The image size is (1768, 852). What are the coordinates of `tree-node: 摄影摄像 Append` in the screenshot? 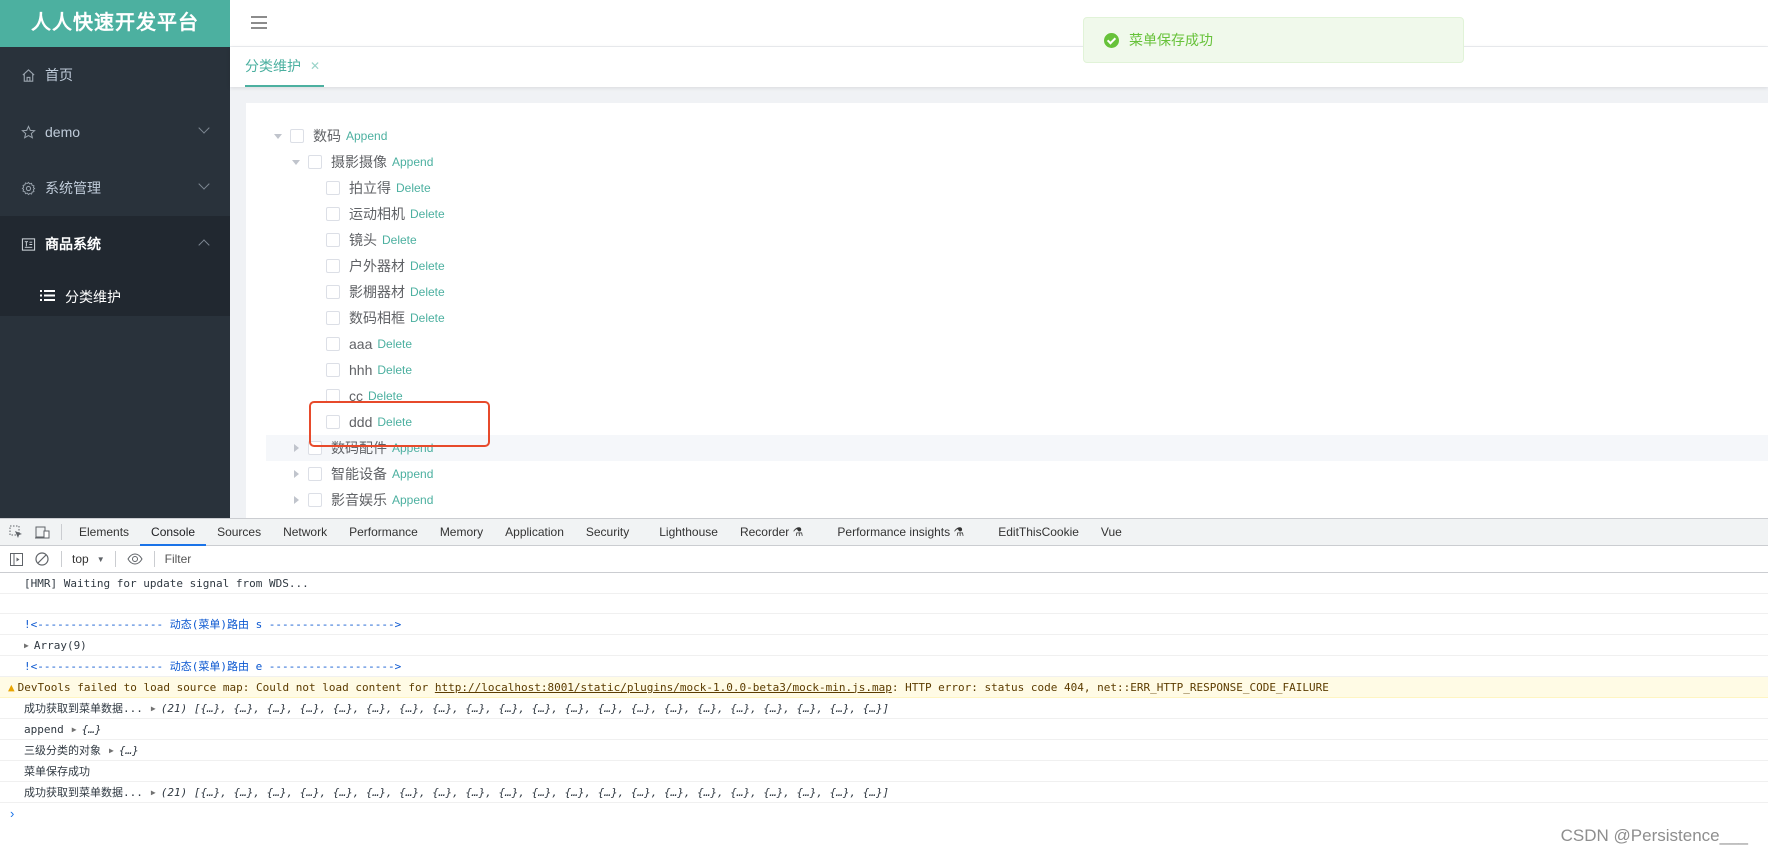 It's located at (1017, 162).